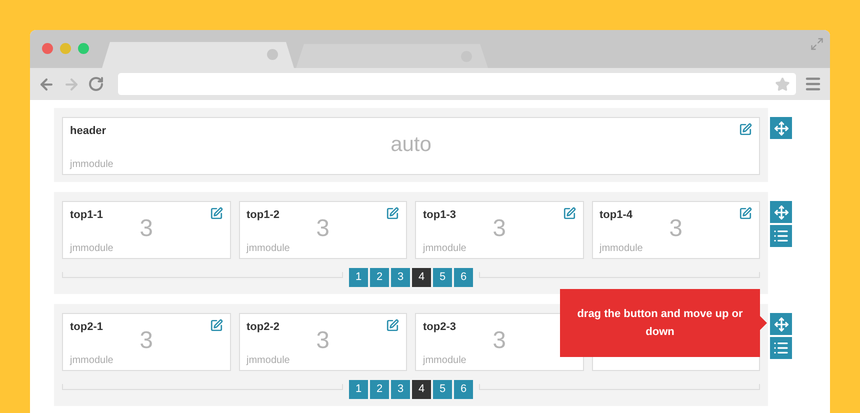 The height and width of the screenshot is (413, 860). Describe the element at coordinates (87, 327) in the screenshot. I see `position-title: top2-1` at that location.